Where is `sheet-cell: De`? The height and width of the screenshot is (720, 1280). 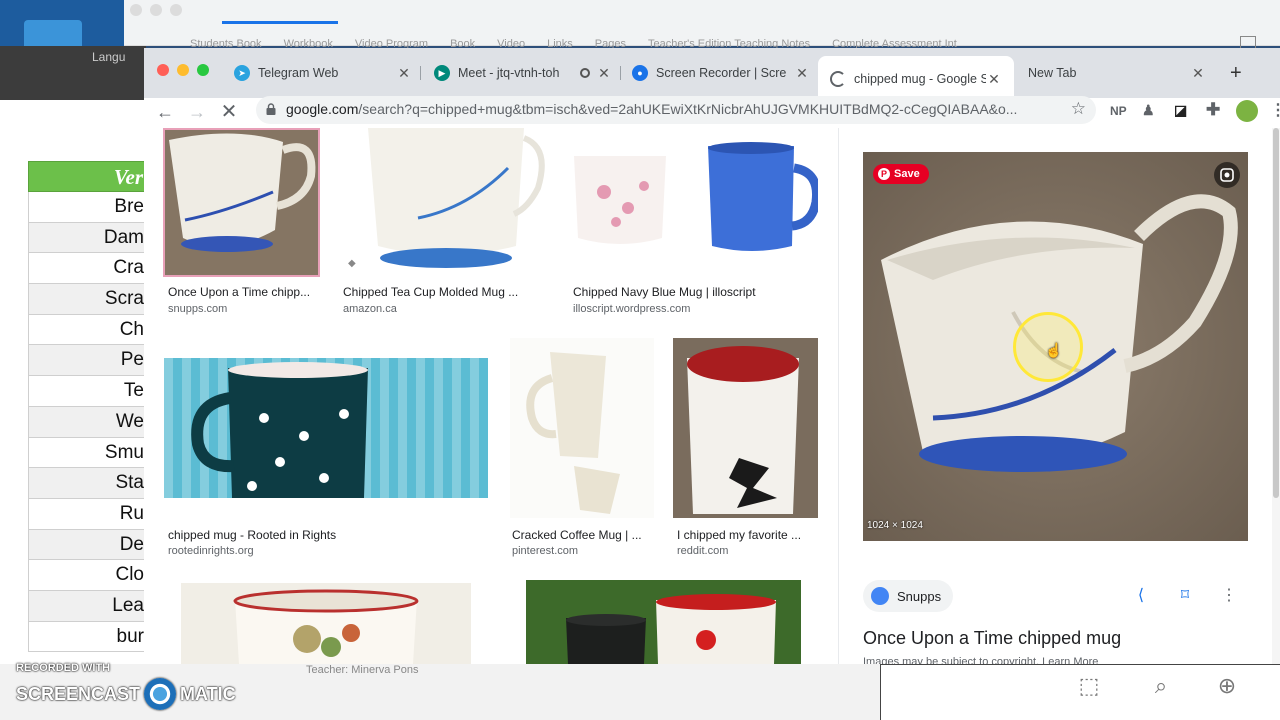 sheet-cell: De is located at coordinates (87, 545).